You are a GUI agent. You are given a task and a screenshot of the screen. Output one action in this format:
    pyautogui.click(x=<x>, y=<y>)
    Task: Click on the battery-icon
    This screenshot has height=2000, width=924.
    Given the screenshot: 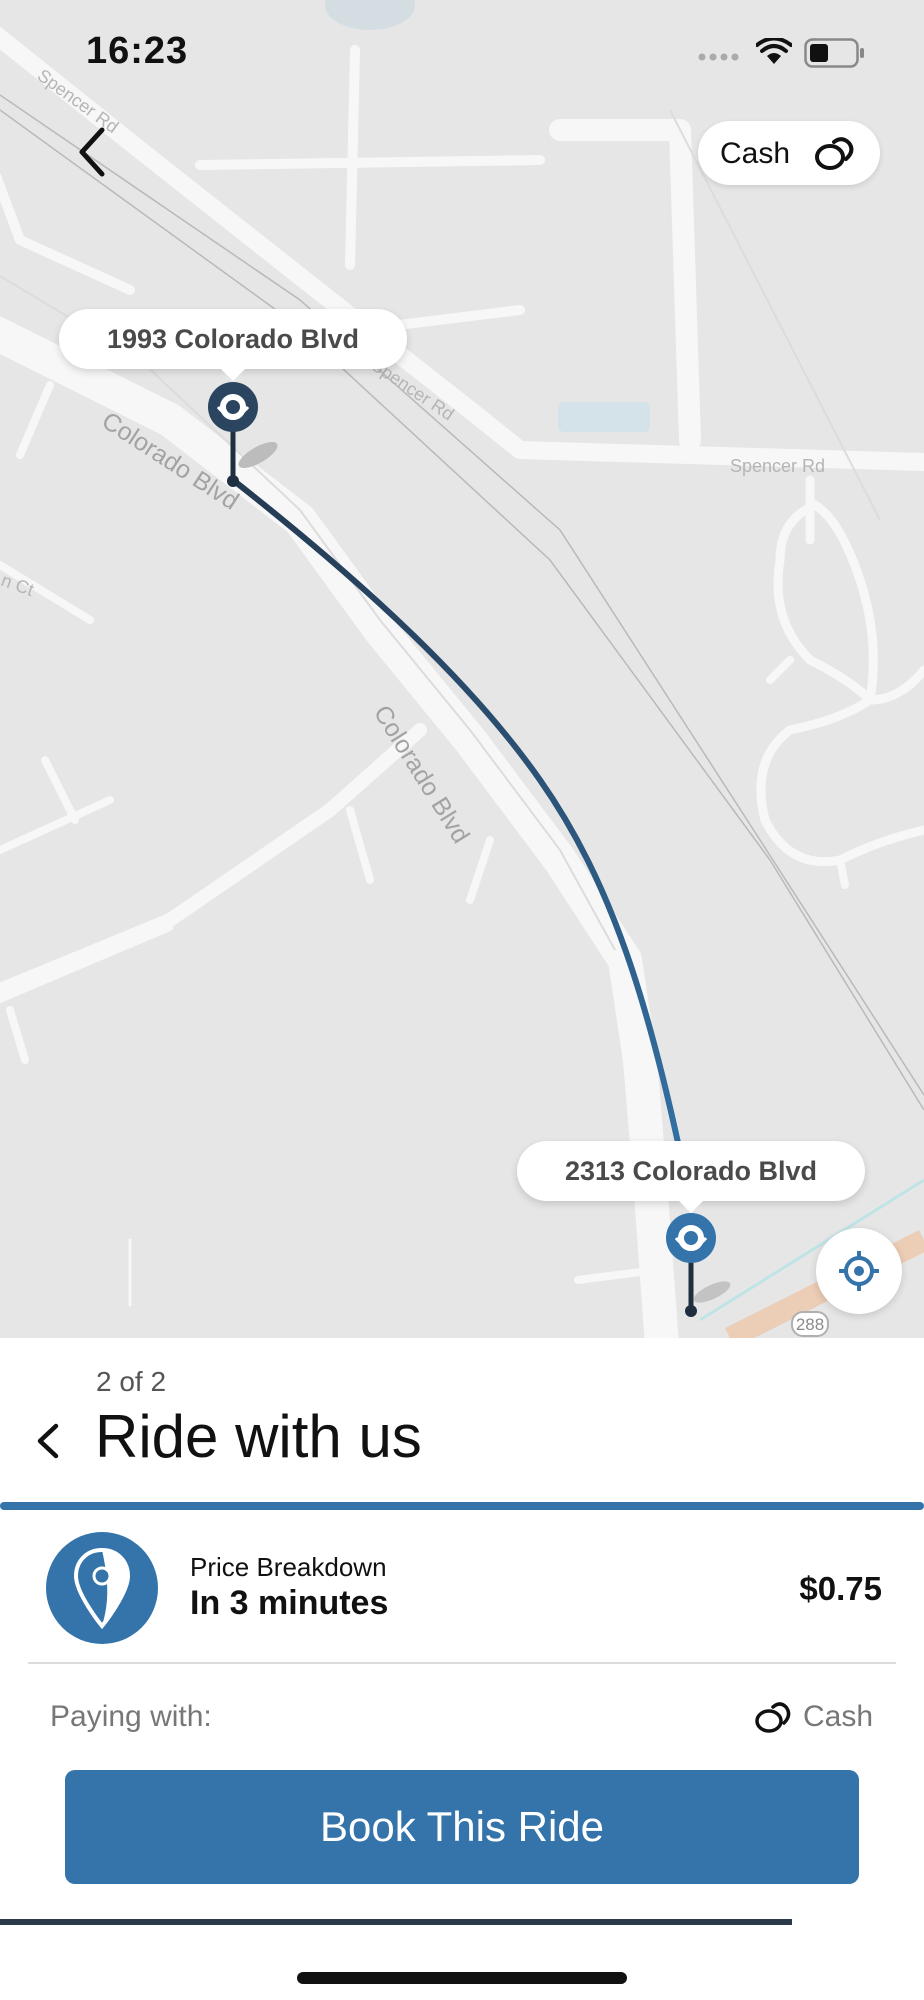 What is the action you would take?
    pyautogui.click(x=834, y=53)
    